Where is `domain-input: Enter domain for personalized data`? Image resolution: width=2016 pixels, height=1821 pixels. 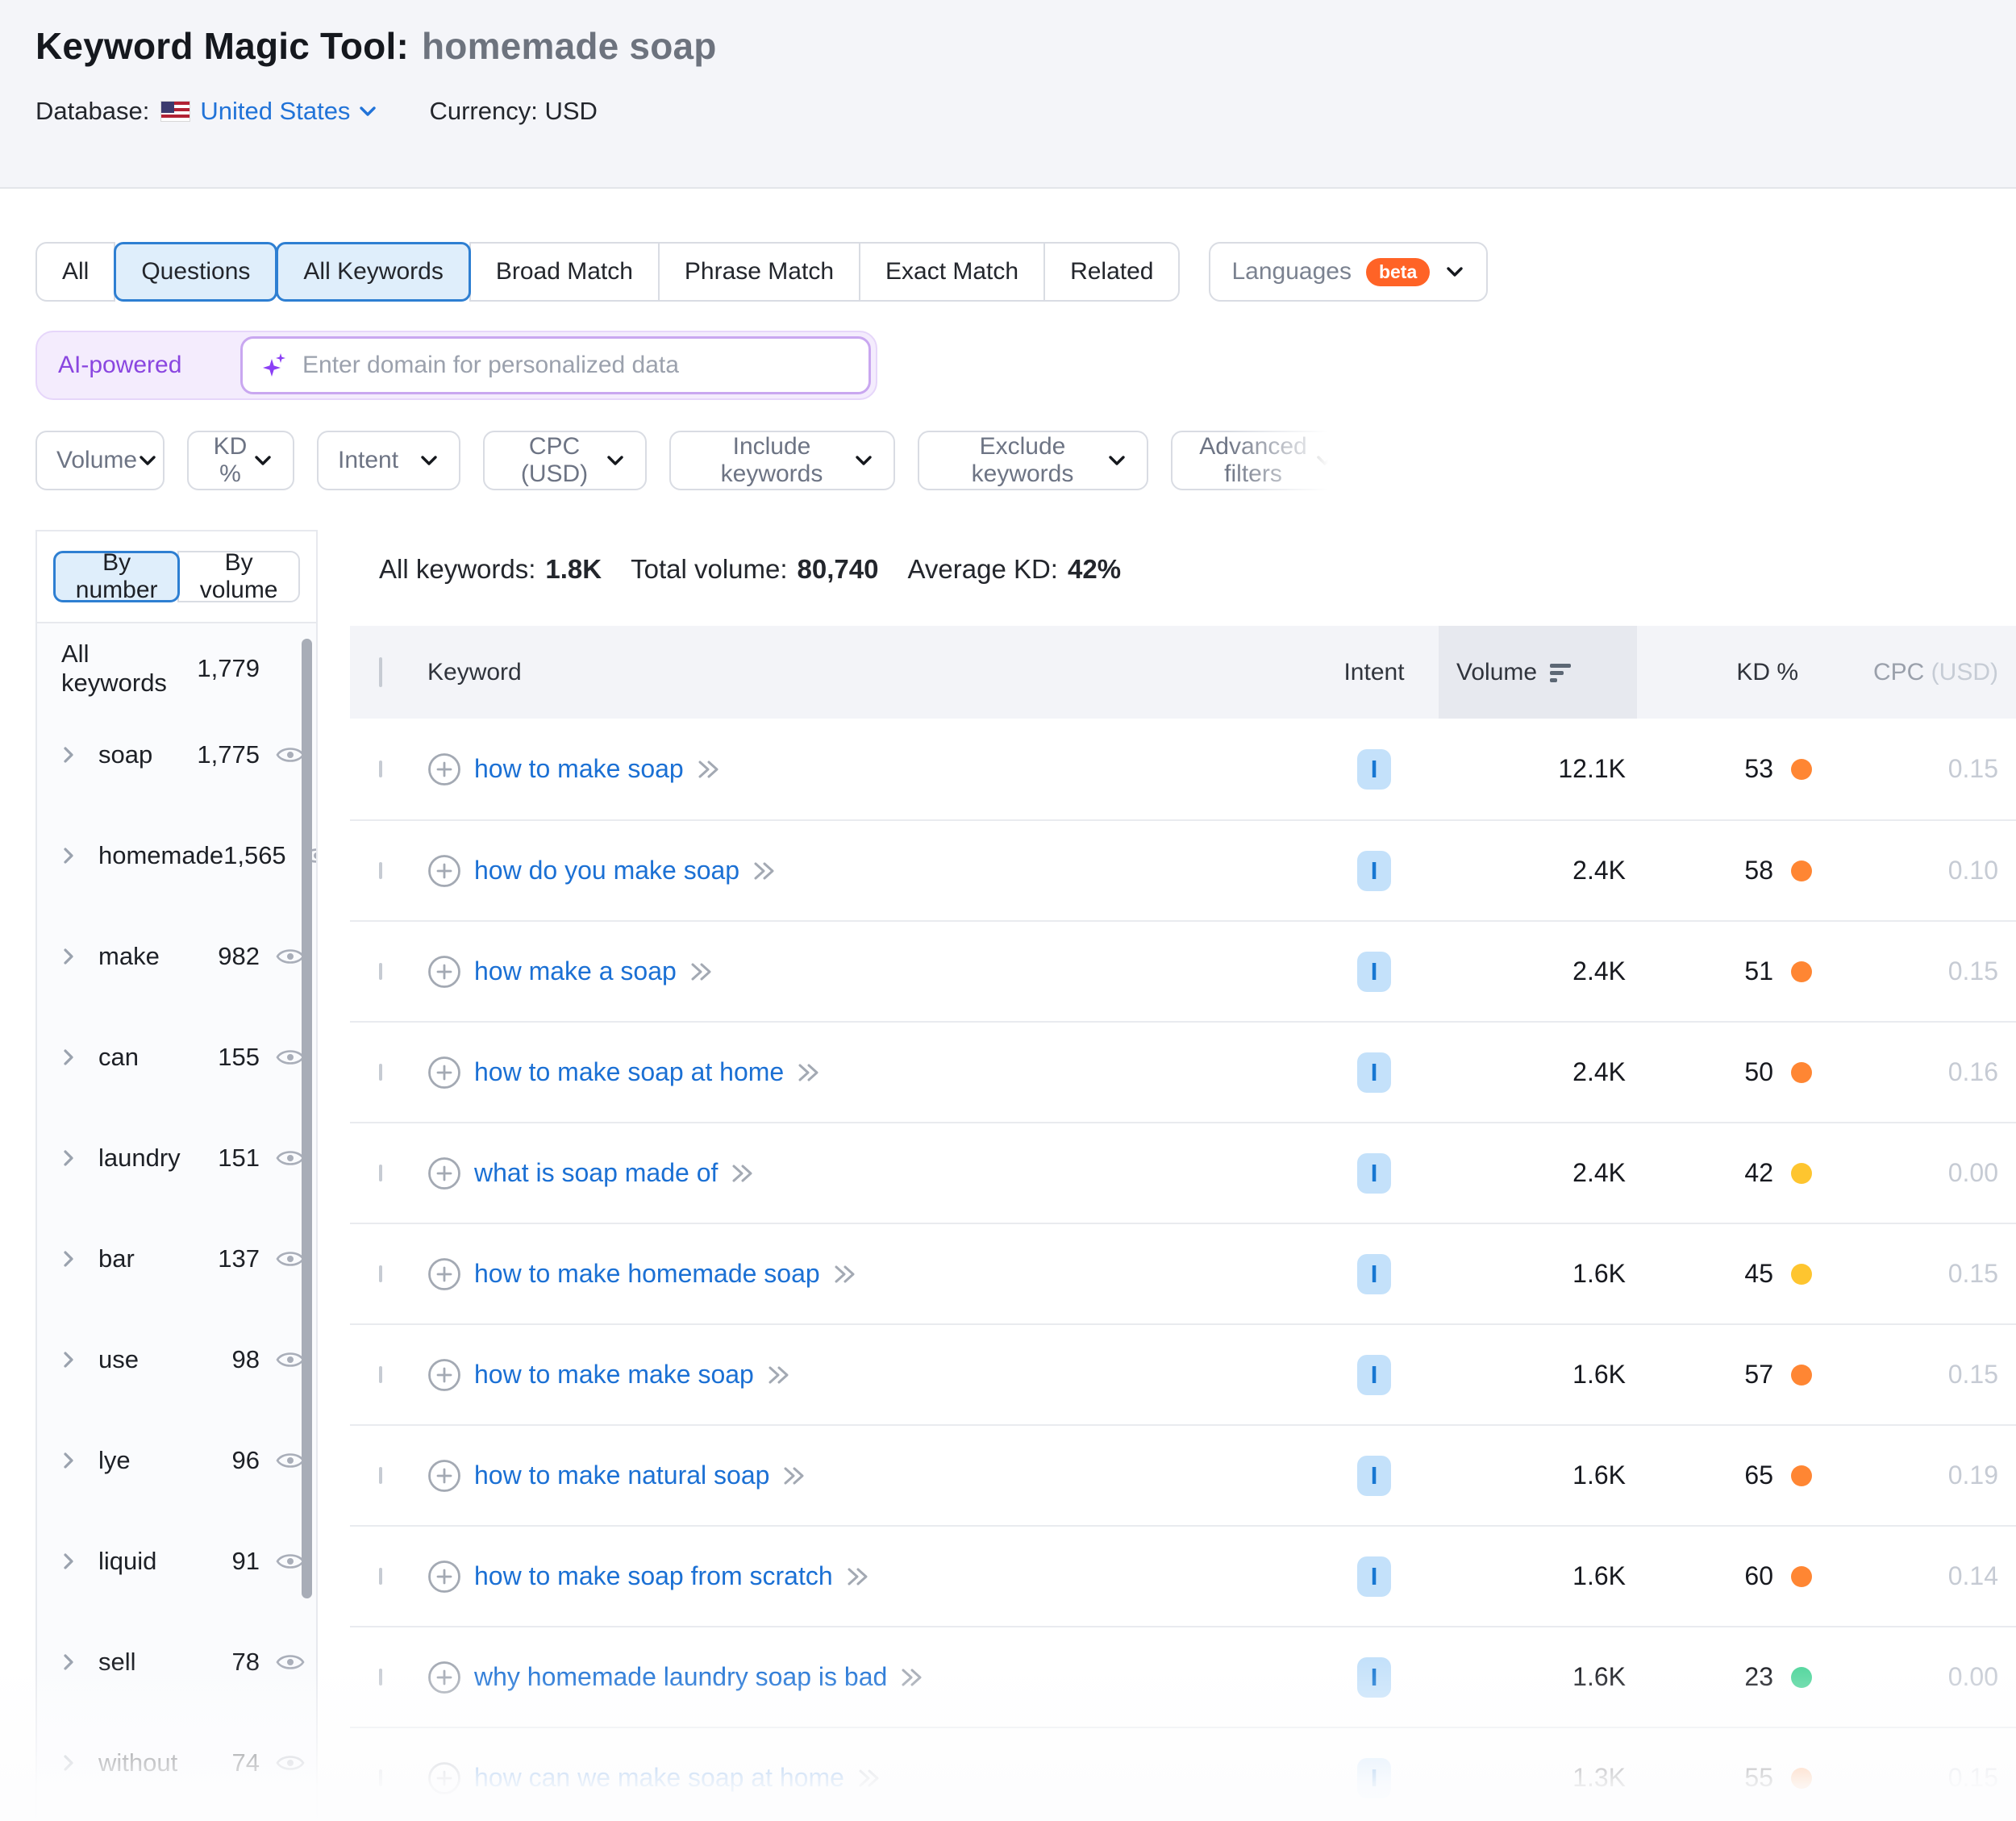
domain-input: Enter domain for personalized data is located at coordinates (555, 365).